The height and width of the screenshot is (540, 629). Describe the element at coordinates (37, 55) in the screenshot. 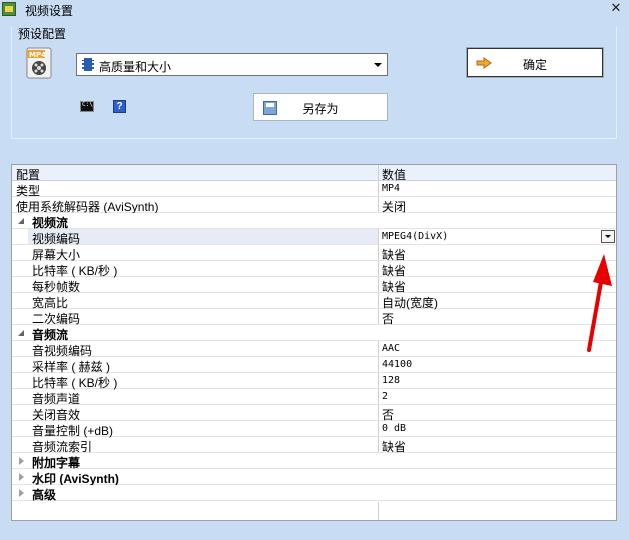

I see `mp4-icon-text: MP4` at that location.